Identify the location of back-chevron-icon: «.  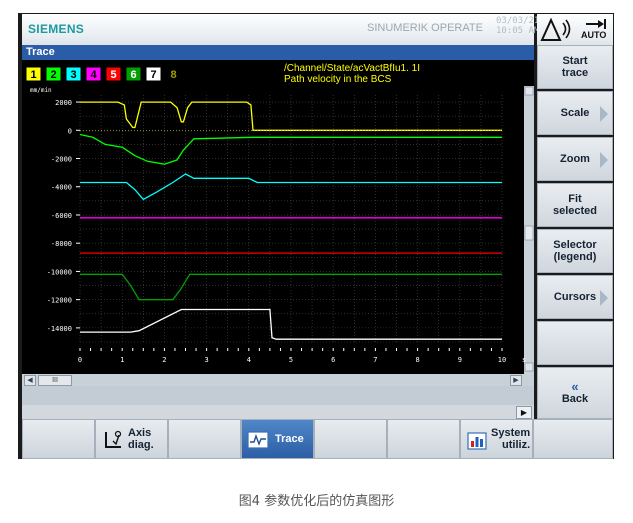
(575, 386).